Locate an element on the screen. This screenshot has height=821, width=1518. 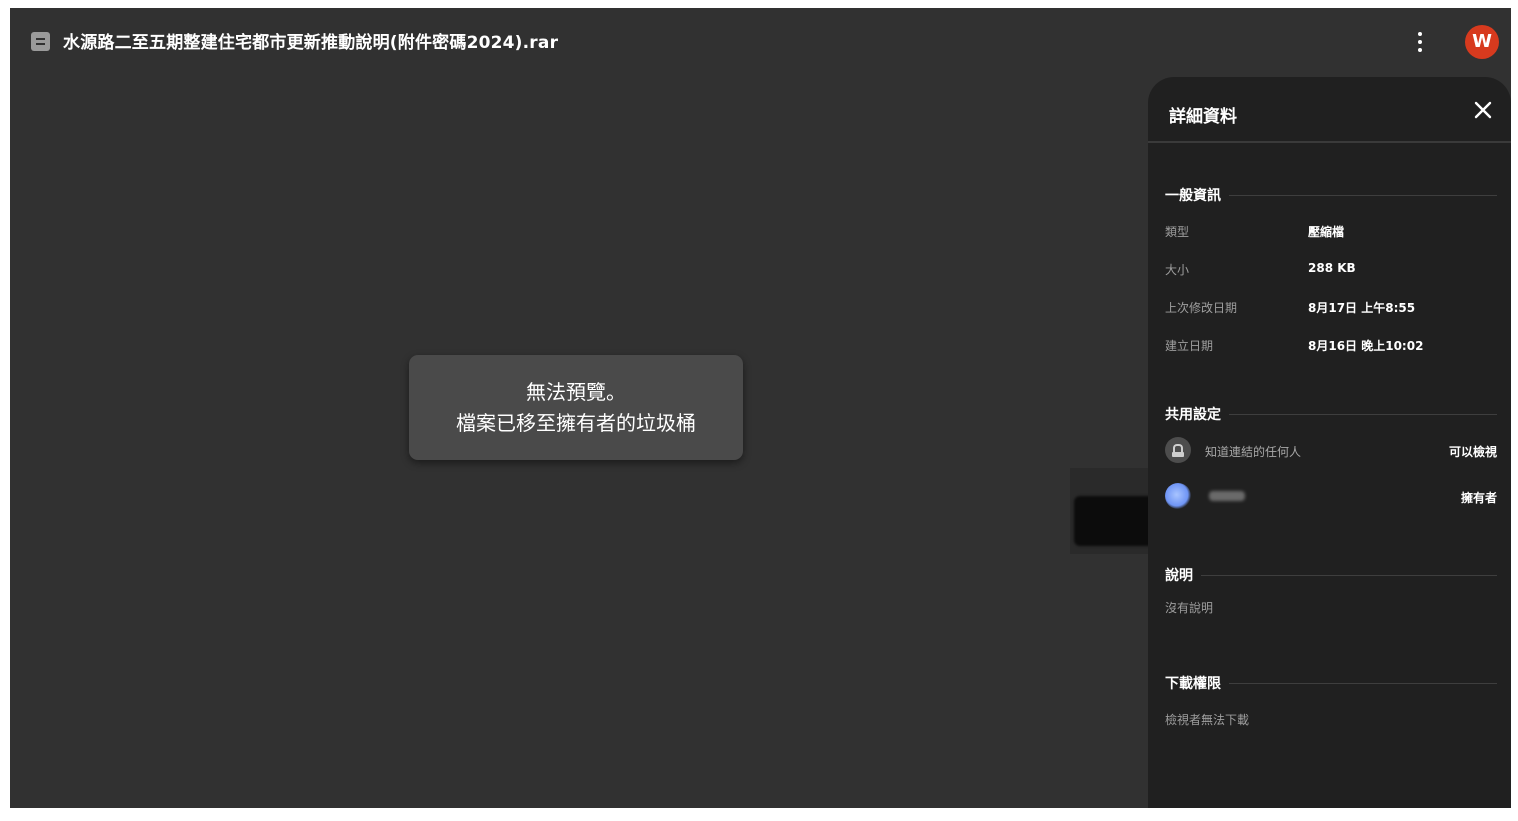
download-permission-heading: 下載權限 is located at coordinates (1331, 683).